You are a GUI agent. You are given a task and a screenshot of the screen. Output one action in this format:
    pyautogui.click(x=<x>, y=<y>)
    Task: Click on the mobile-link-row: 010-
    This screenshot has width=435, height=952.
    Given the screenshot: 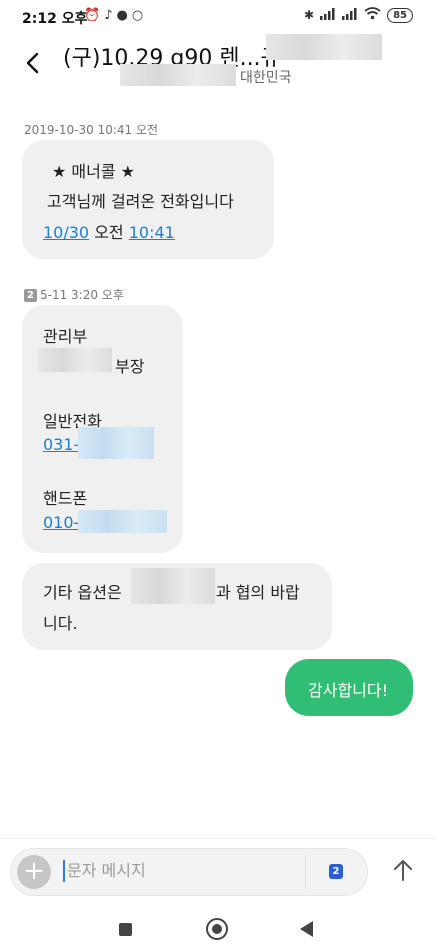 What is the action you would take?
    pyautogui.click(x=61, y=522)
    